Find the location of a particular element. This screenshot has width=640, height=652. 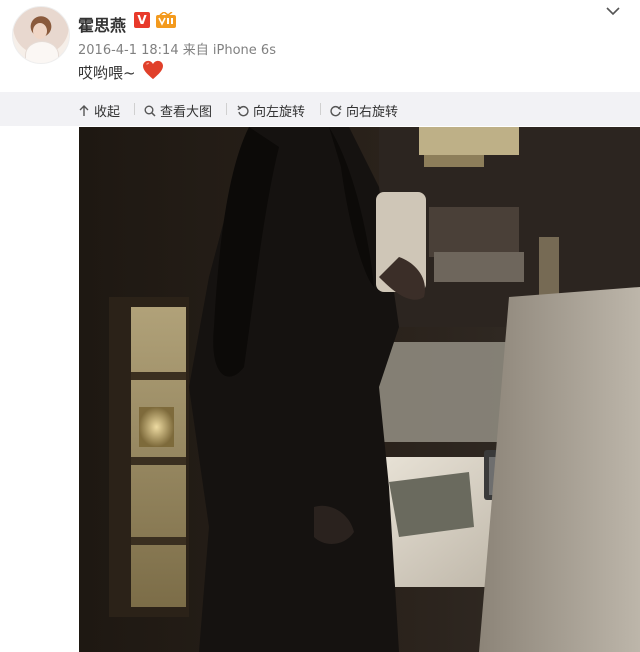

view-large-button: 查看大图 is located at coordinates (178, 110).